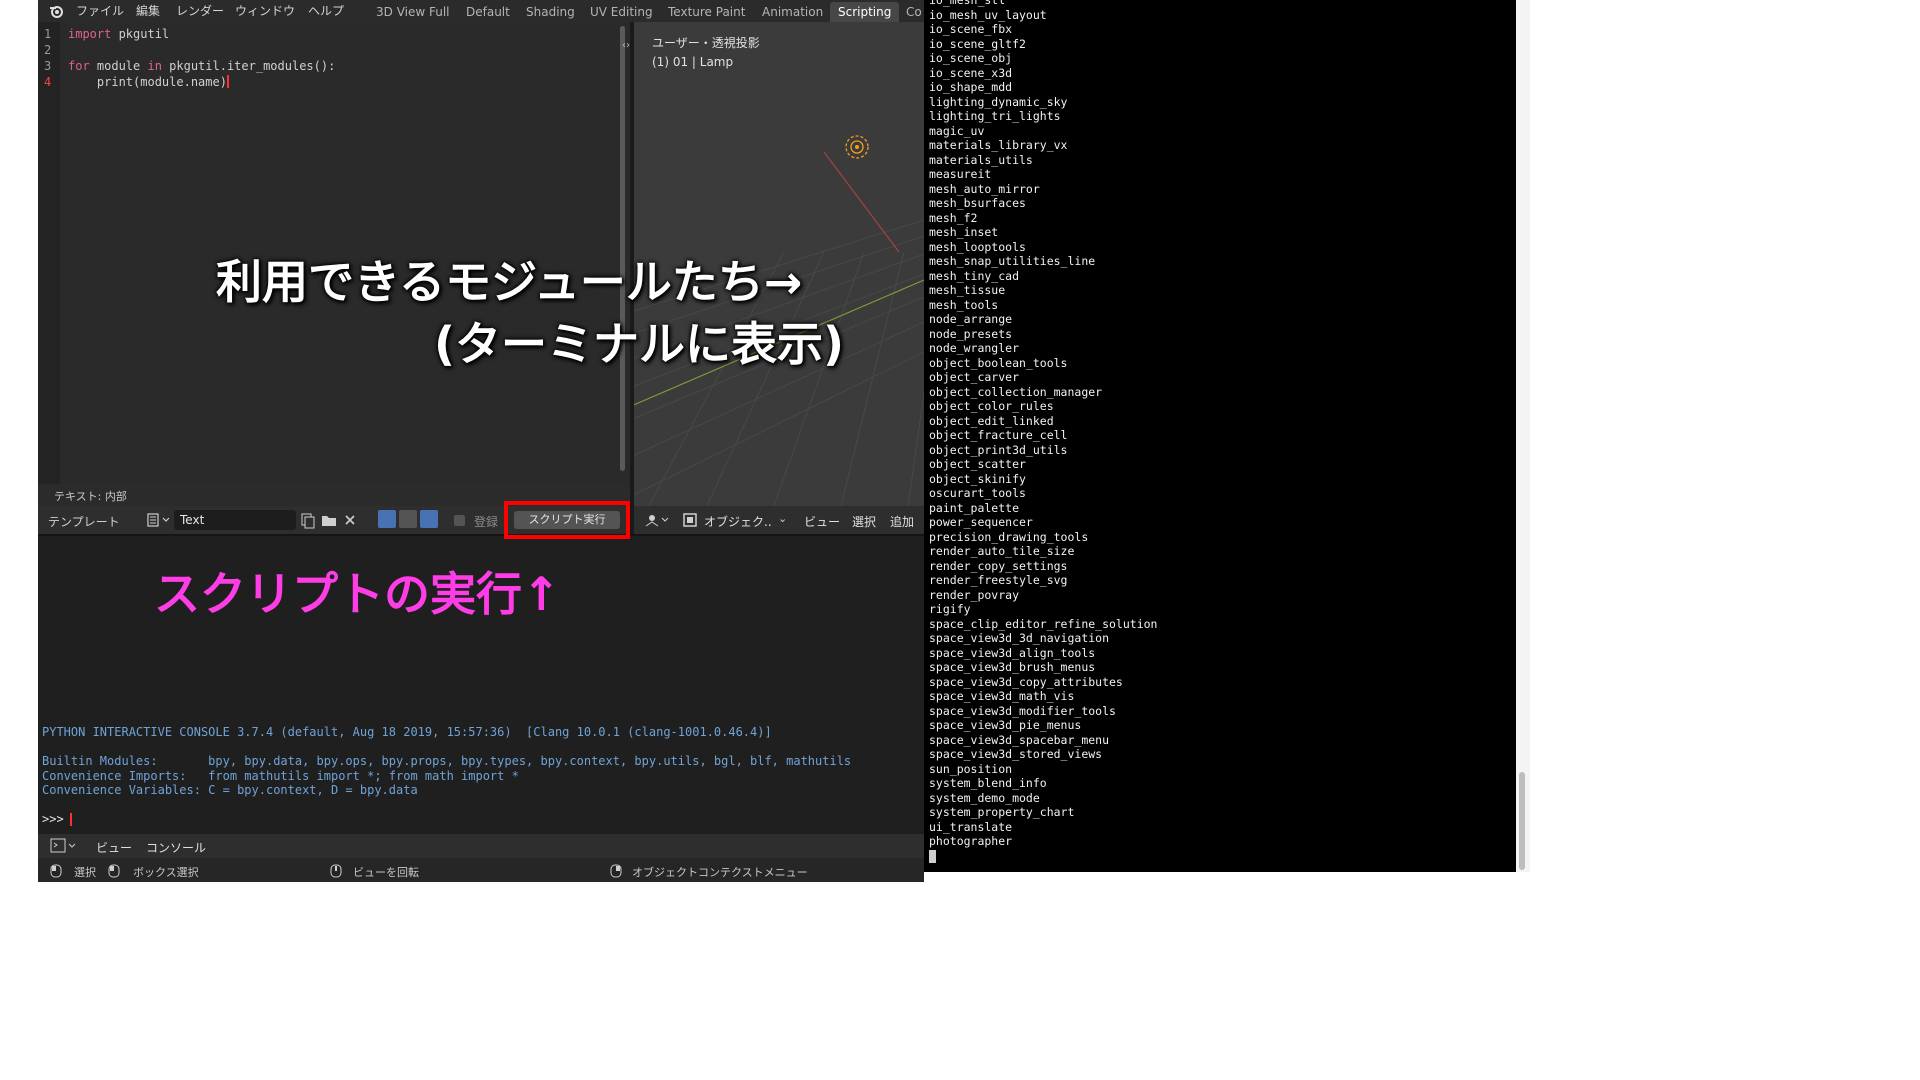 Image resolution: width=1920 pixels, height=1080 pixels. Describe the element at coordinates (459, 520) in the screenshot. I see `register-checkbox` at that location.